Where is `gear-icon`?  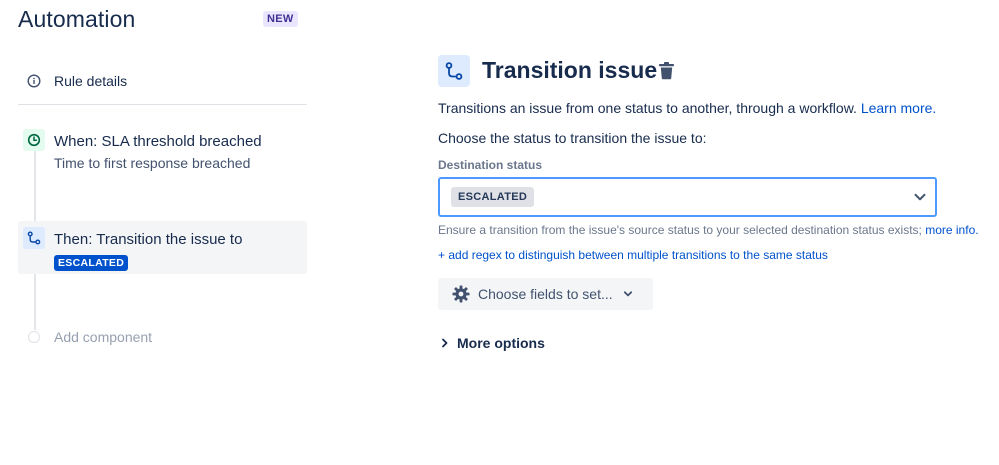
gear-icon is located at coordinates (461, 294).